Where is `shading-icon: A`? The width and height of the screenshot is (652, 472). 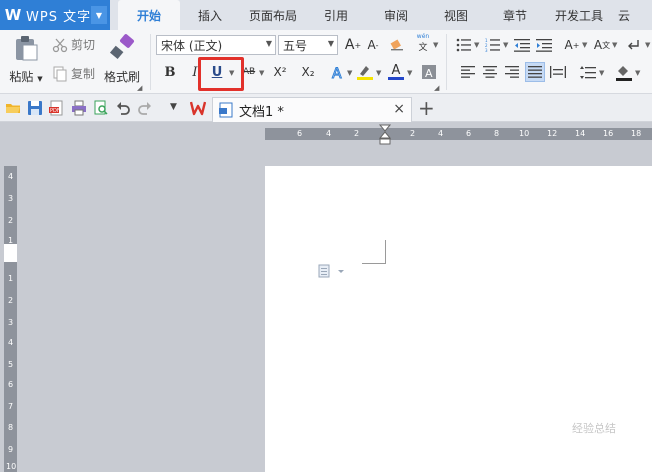
shading-icon: A is located at coordinates (429, 72).